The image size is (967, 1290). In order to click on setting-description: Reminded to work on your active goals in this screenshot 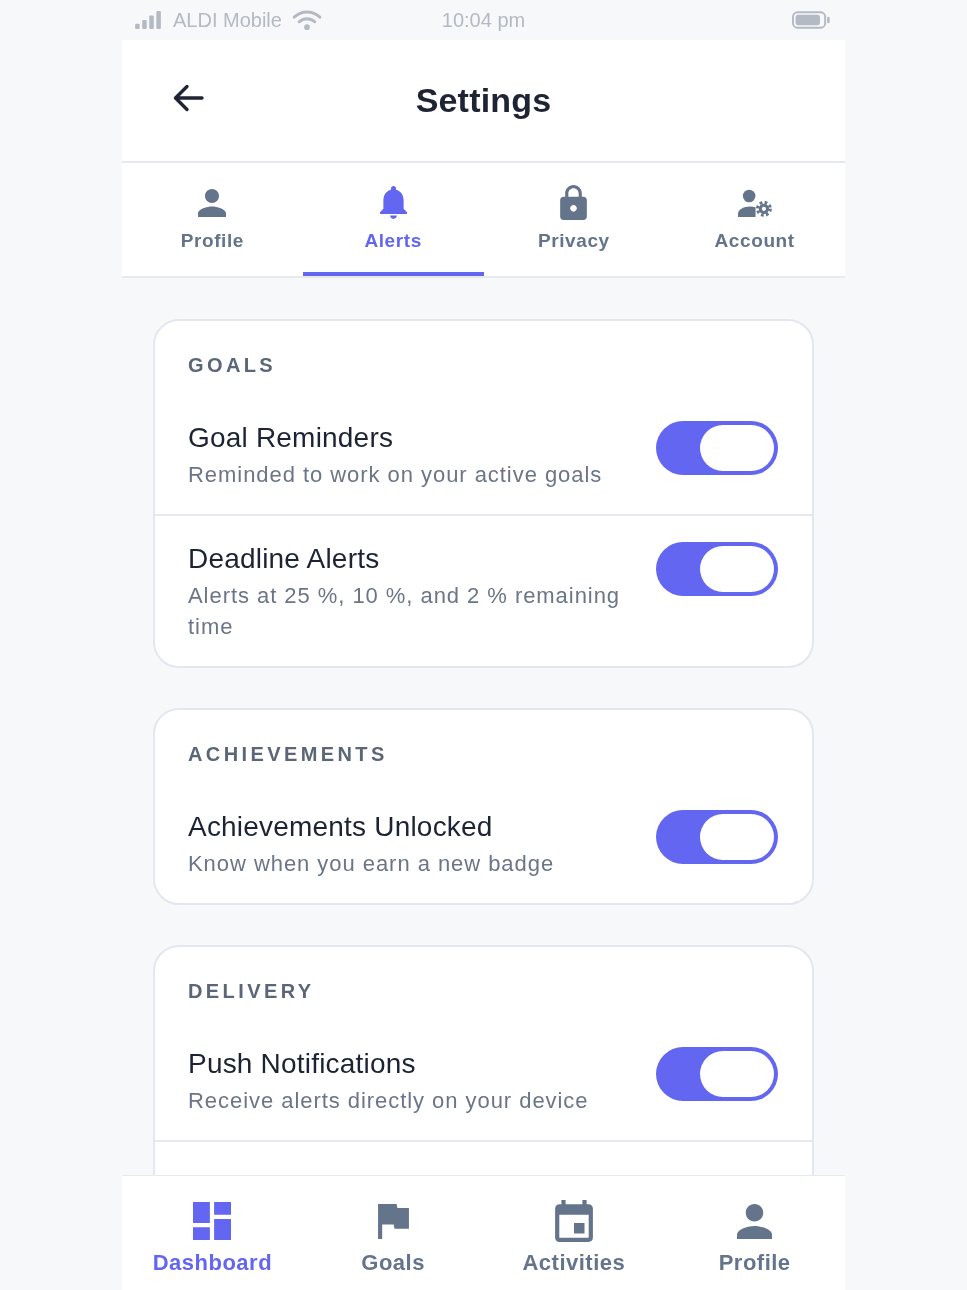, I will do `click(396, 475)`.